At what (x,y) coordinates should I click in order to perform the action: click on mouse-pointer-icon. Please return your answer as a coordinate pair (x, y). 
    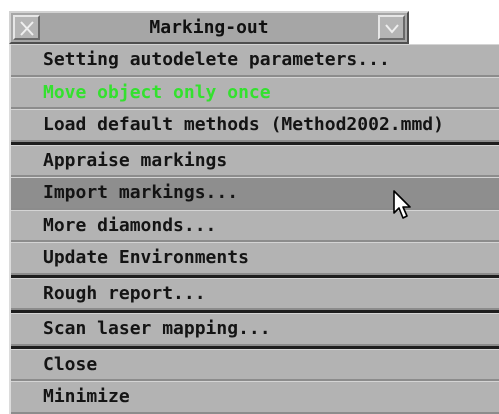
    Looking at the image, I should click on (402, 204).